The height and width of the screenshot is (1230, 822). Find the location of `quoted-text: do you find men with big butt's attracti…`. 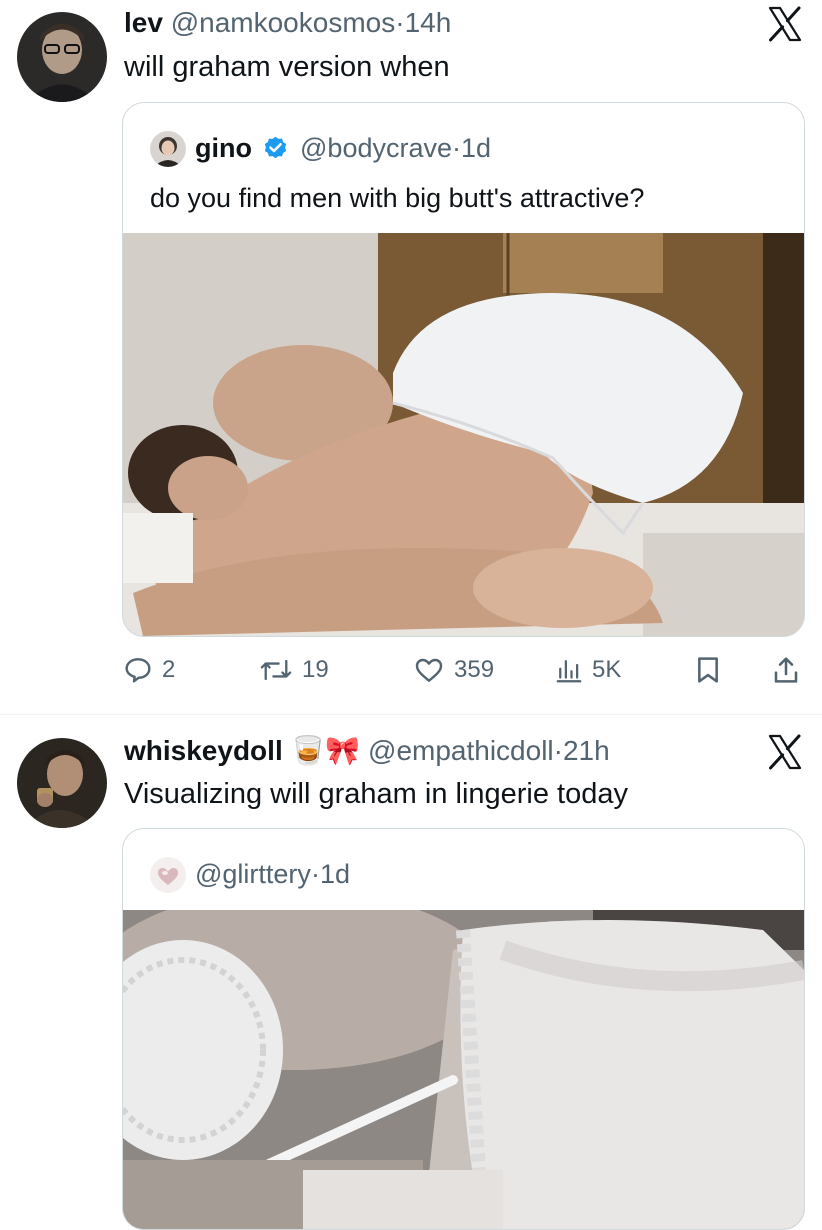

quoted-text: do you find men with big butt's attracti… is located at coordinates (397, 198).